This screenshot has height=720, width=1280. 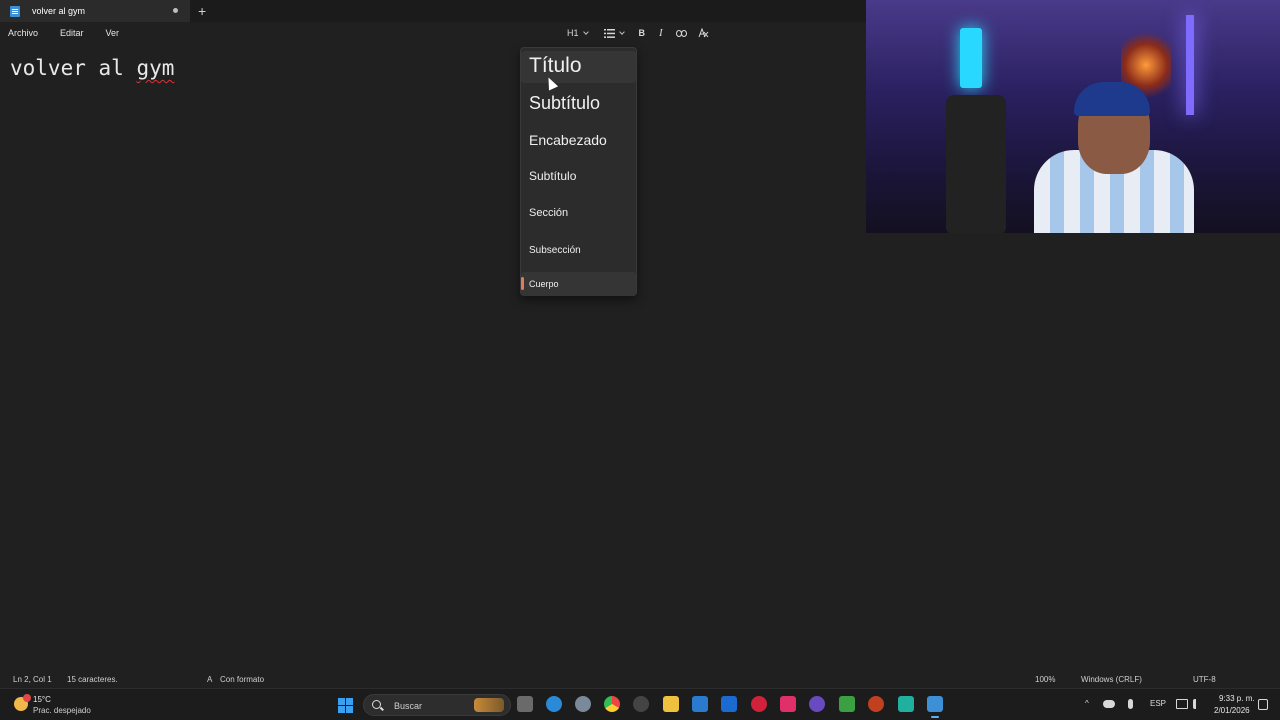 What do you see at coordinates (612, 704) in the screenshot?
I see `chrome-icon` at bounding box center [612, 704].